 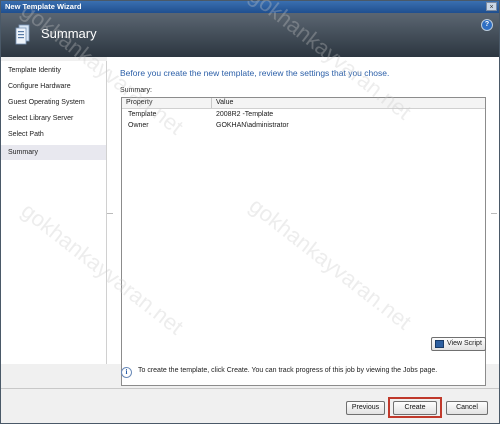 What do you see at coordinates (303, 125) in the screenshot?
I see `table-row: Owner GOKHAN\administrator` at bounding box center [303, 125].